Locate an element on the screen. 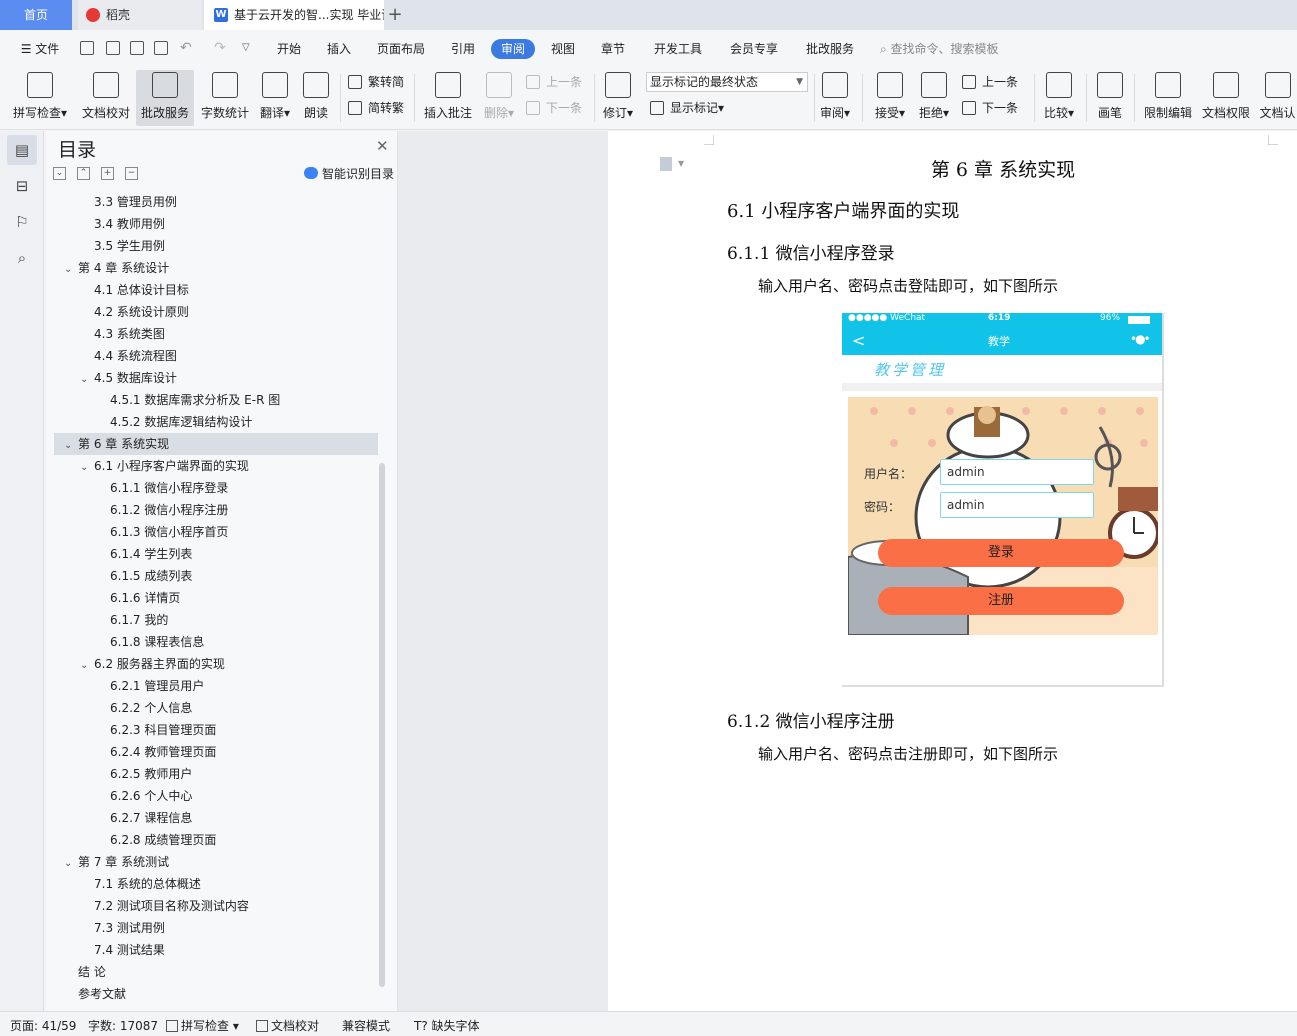 The image size is (1297, 1036). toc-item: ⌄ 第 4 章 系统设计 is located at coordinates (216, 268).